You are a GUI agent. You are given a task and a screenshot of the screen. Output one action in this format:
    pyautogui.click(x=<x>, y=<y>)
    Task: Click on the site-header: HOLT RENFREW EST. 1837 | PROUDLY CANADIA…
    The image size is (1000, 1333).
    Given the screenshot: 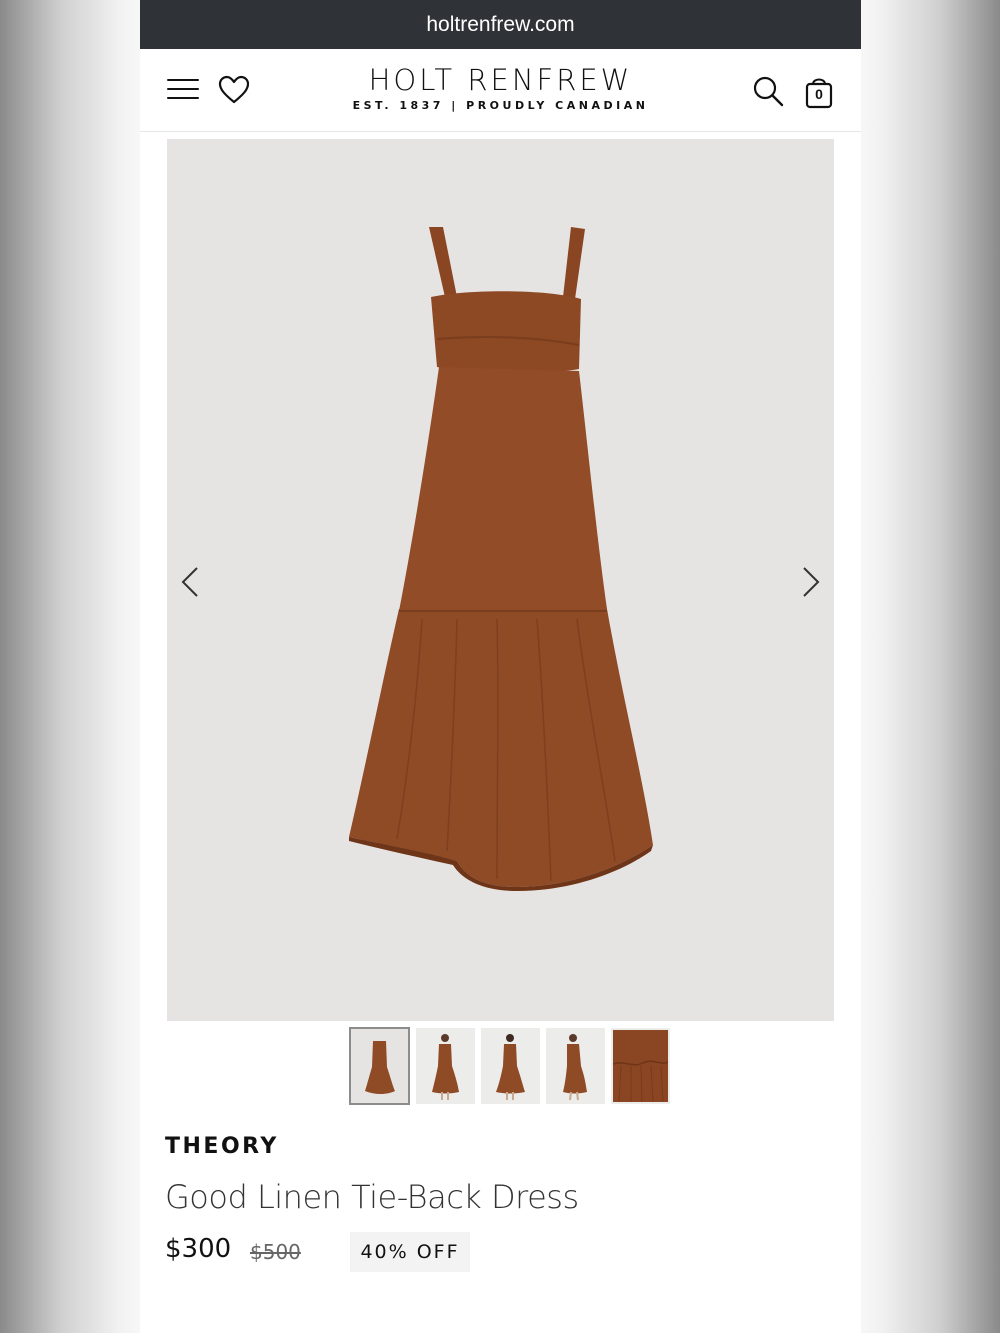 What is the action you would take?
    pyautogui.click(x=500, y=90)
    